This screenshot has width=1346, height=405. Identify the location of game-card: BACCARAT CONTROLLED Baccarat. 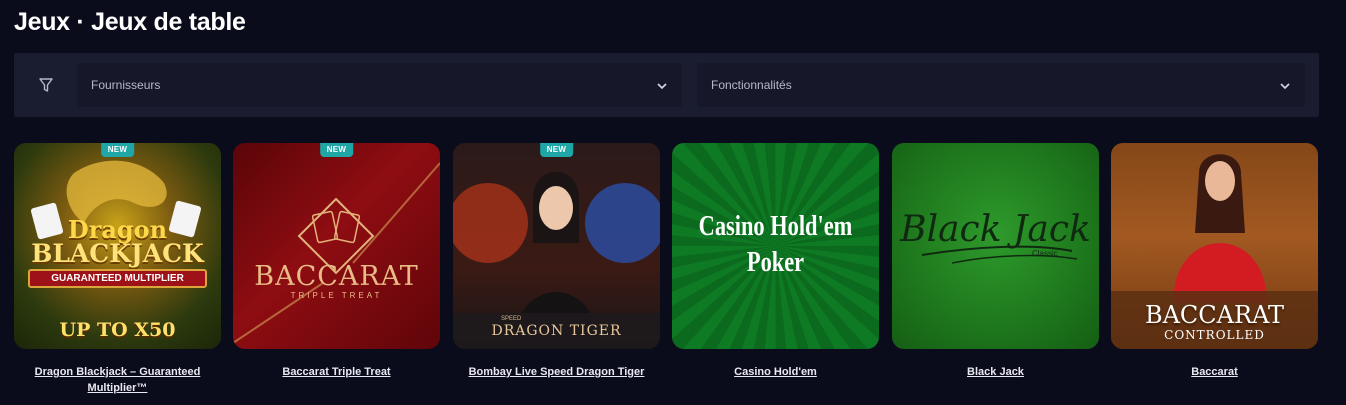
(1214, 261).